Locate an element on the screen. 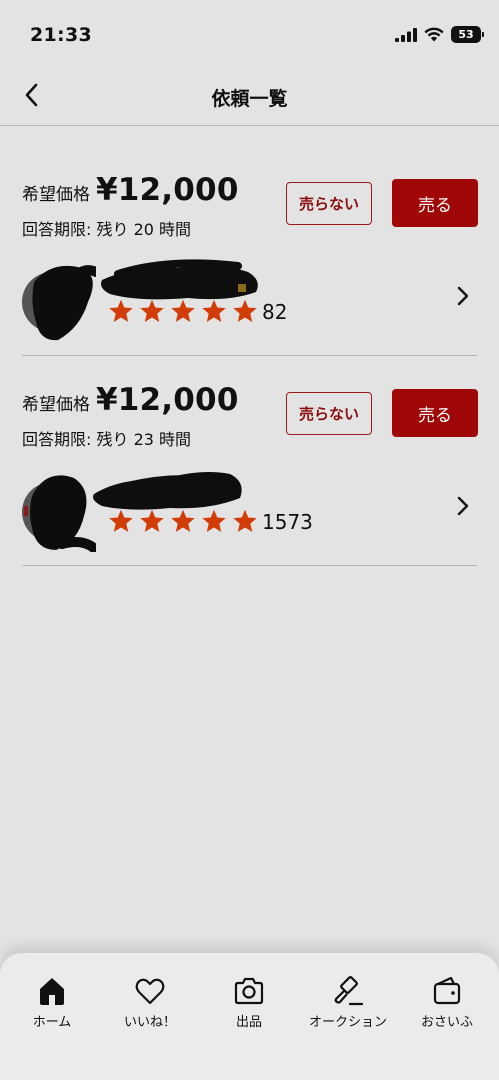 The height and width of the screenshot is (1080, 499). status-time: 21:33 is located at coordinates (61, 35).